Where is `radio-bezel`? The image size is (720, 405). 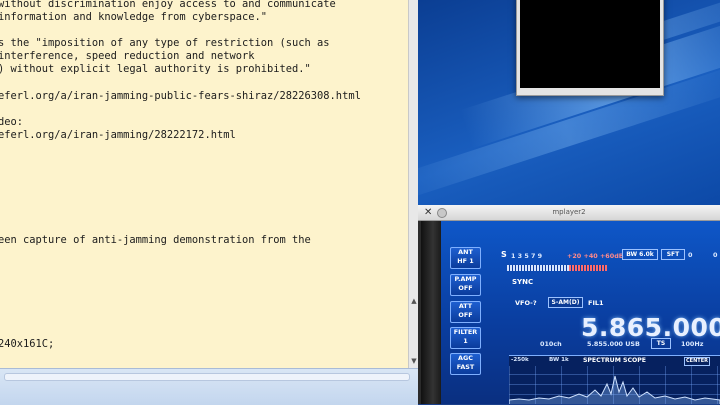 radio-bezel is located at coordinates (431, 312).